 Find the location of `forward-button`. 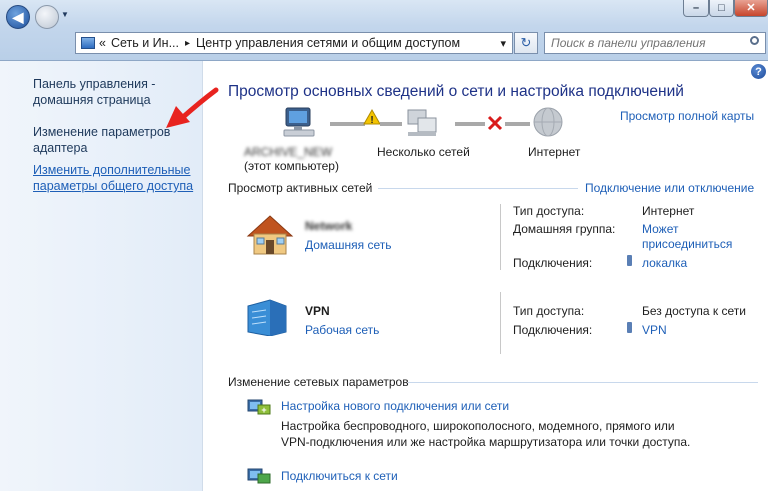

forward-button is located at coordinates (47, 17).